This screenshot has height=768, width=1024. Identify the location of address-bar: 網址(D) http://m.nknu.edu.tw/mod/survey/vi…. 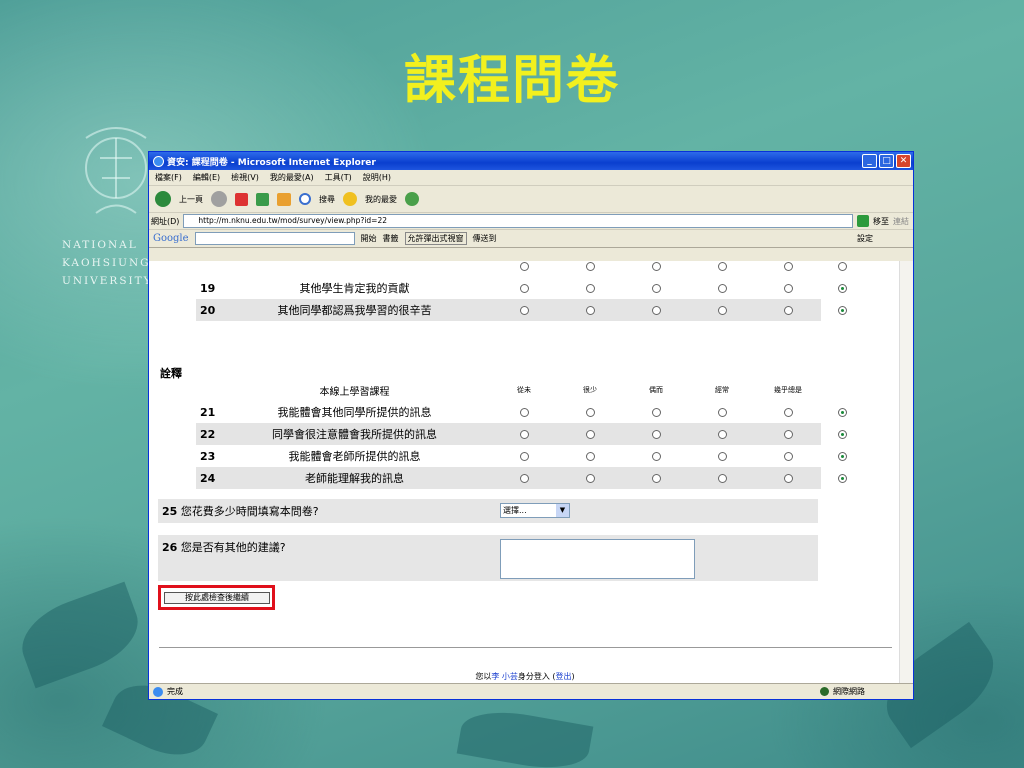
(531, 221).